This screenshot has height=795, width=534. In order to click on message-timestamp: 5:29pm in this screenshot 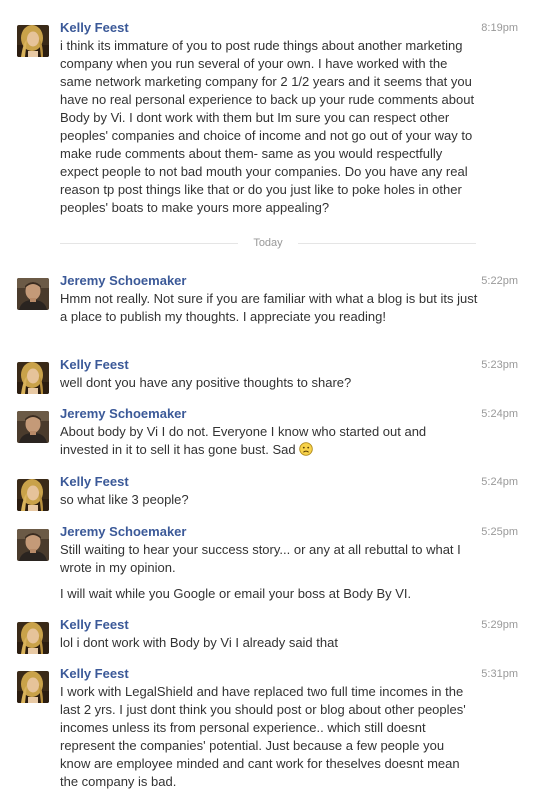, I will do `click(499, 625)`.